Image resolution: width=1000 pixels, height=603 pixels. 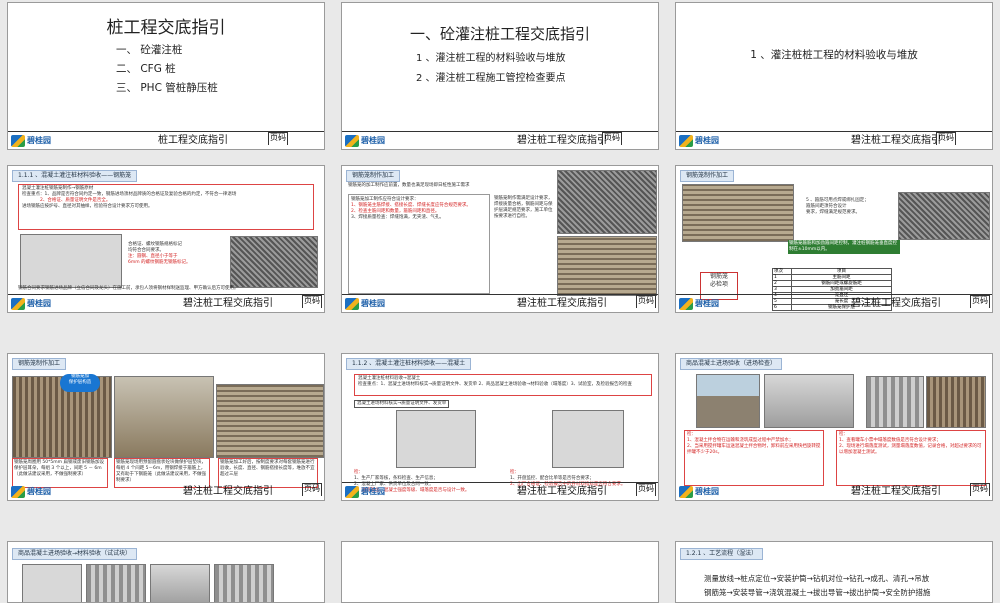 What do you see at coordinates (193, 140) in the screenshot?
I see `footer-title: 桩工程交底指引` at bounding box center [193, 140].